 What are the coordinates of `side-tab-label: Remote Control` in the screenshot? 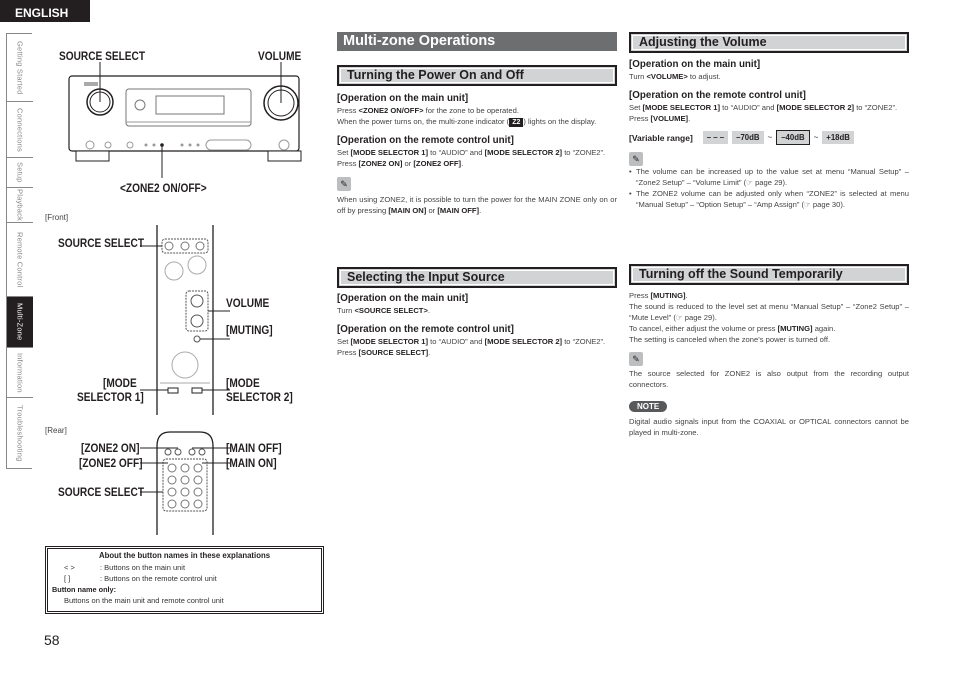 It's located at (20, 259).